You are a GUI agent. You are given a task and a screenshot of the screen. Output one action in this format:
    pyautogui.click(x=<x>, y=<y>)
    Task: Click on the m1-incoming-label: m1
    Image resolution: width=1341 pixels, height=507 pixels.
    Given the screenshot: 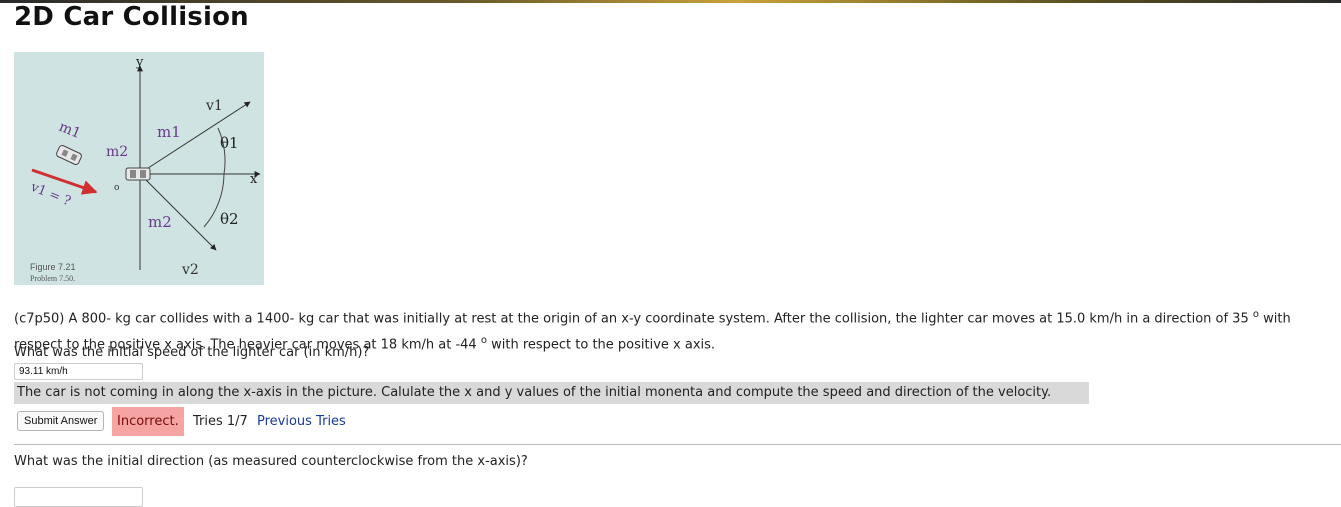 What is the action you would take?
    pyautogui.click(x=70, y=130)
    